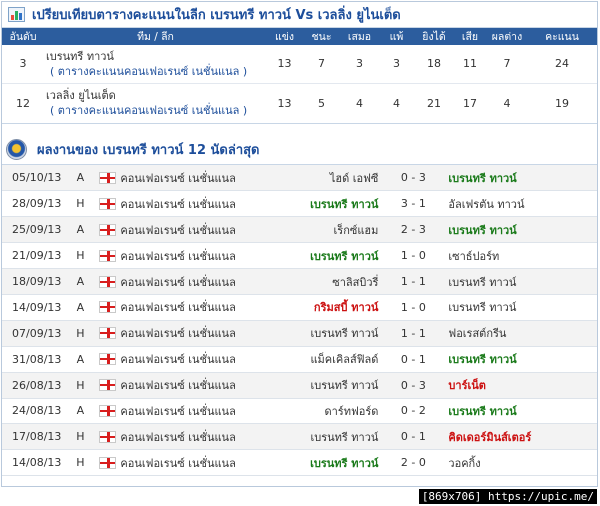  I want to click on col-goals-for: ยิงได้, so click(434, 36).